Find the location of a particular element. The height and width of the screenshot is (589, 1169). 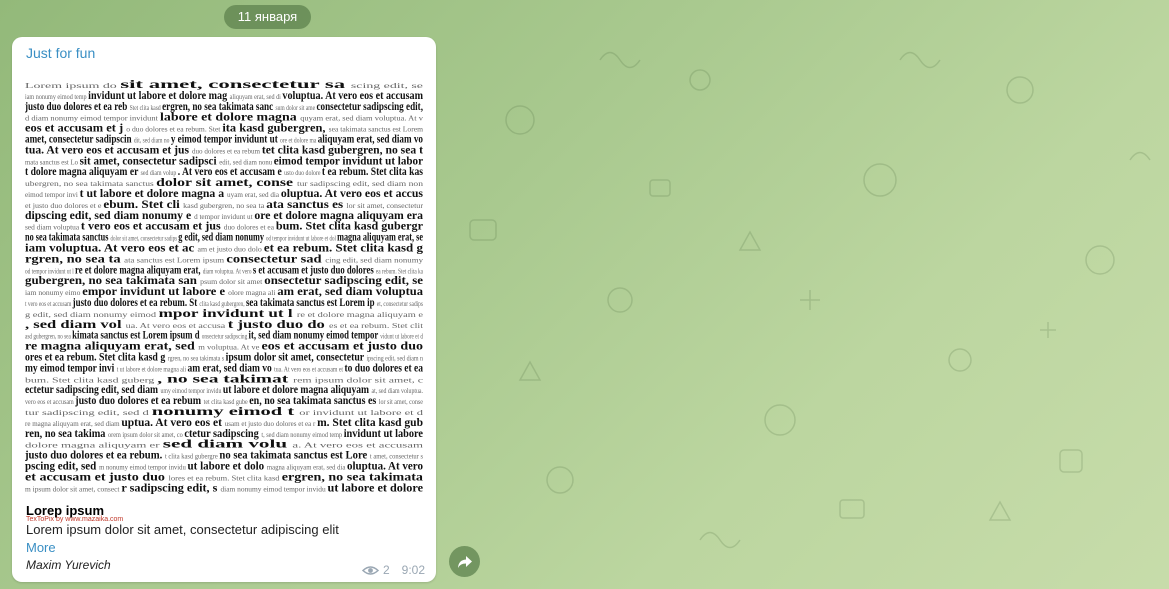

text-art-chunk: dolor sit amet, consectetur sadips is located at coordinates (144, 239).